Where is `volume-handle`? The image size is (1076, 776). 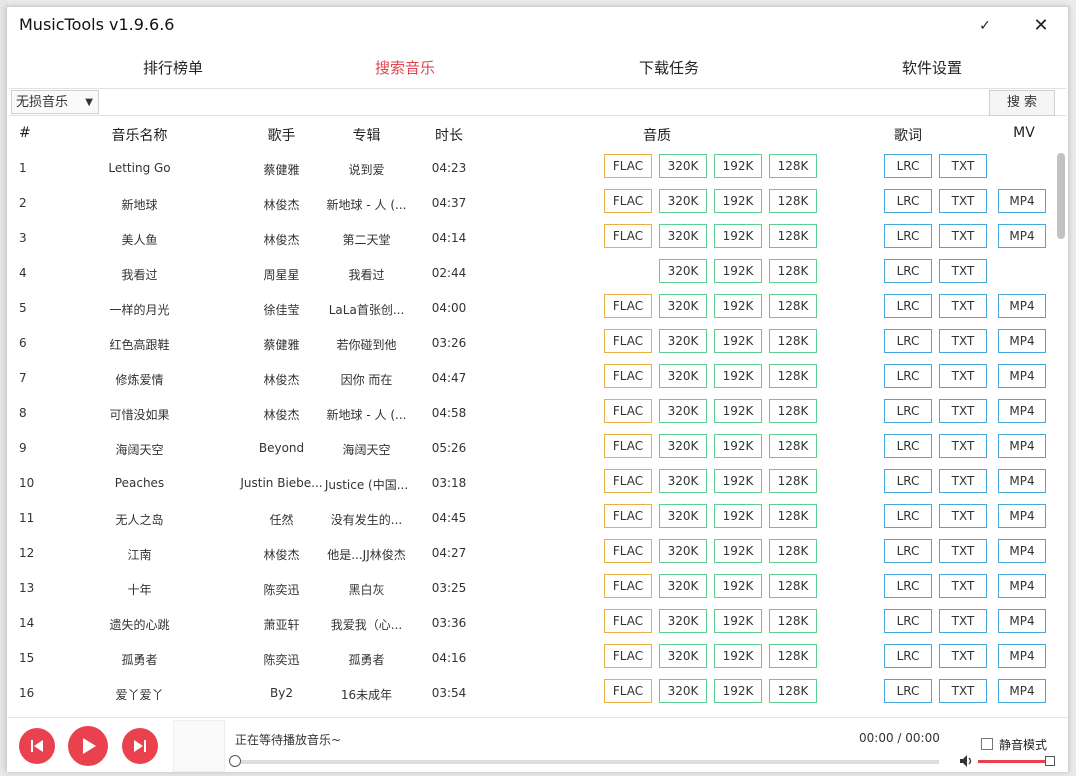 volume-handle is located at coordinates (1050, 761).